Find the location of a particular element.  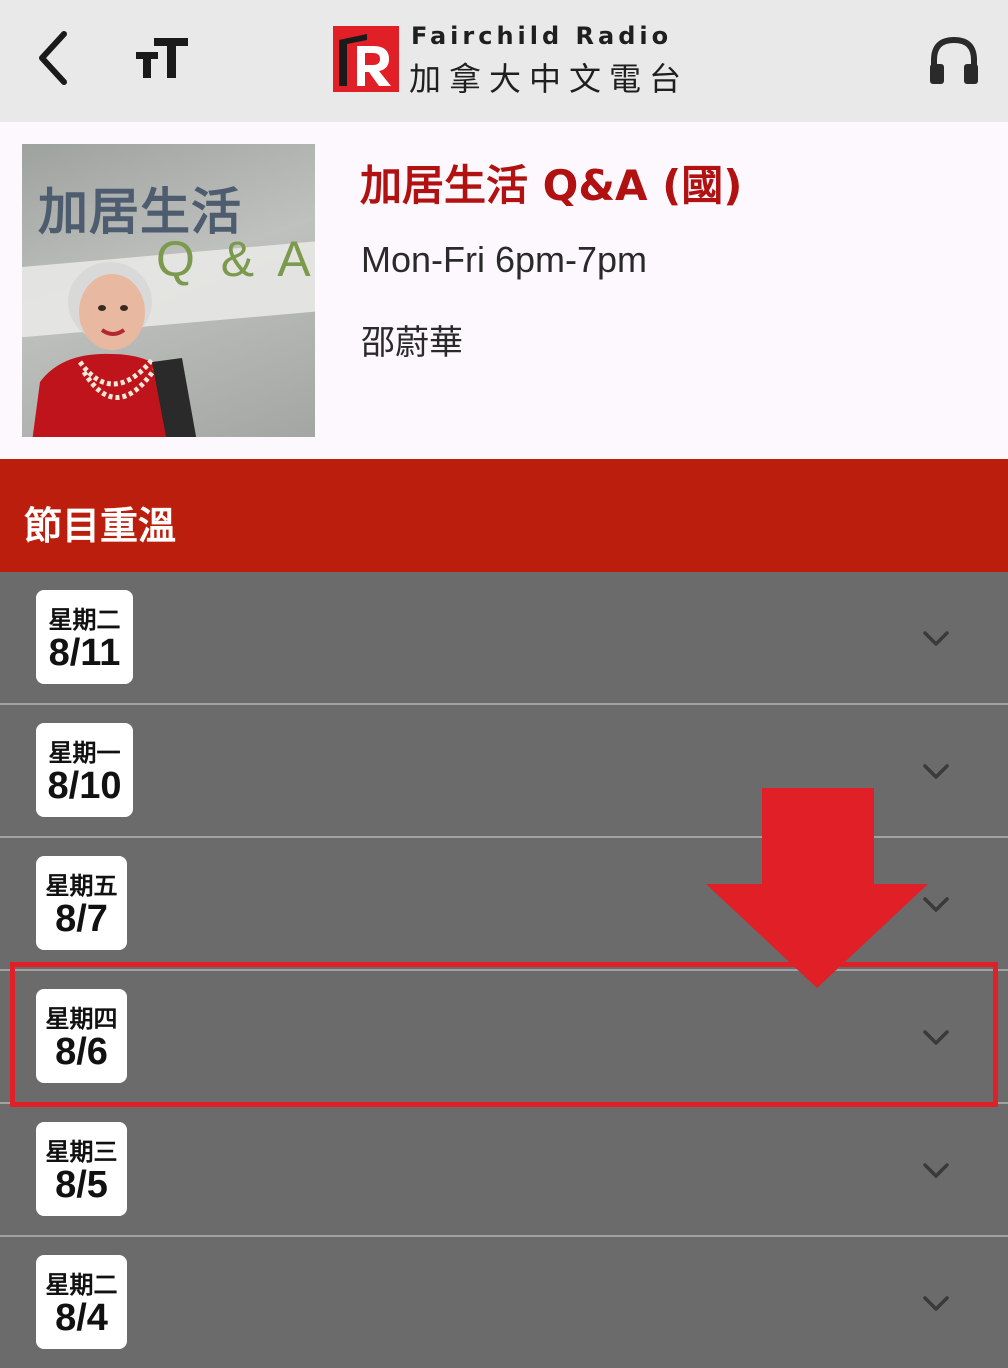

date-badge: 星期三 8/5 is located at coordinates (81, 1169).